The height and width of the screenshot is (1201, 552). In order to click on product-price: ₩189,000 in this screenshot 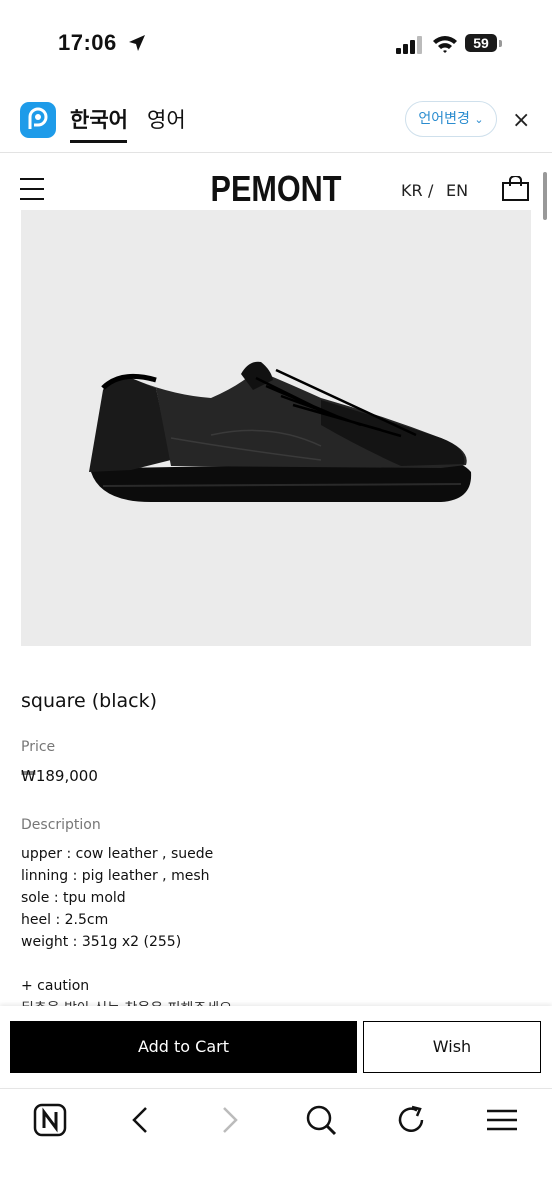, I will do `click(59, 776)`.